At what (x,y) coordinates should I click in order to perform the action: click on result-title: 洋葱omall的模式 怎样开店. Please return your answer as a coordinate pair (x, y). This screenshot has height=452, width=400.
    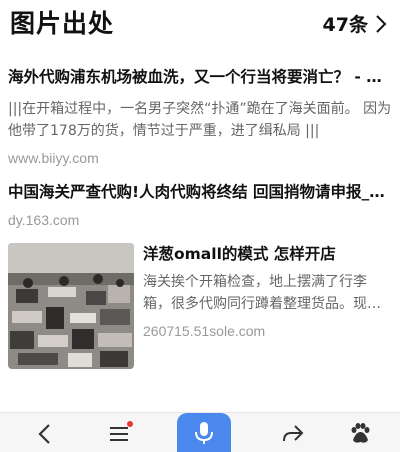
    Looking at the image, I should click on (267, 254).